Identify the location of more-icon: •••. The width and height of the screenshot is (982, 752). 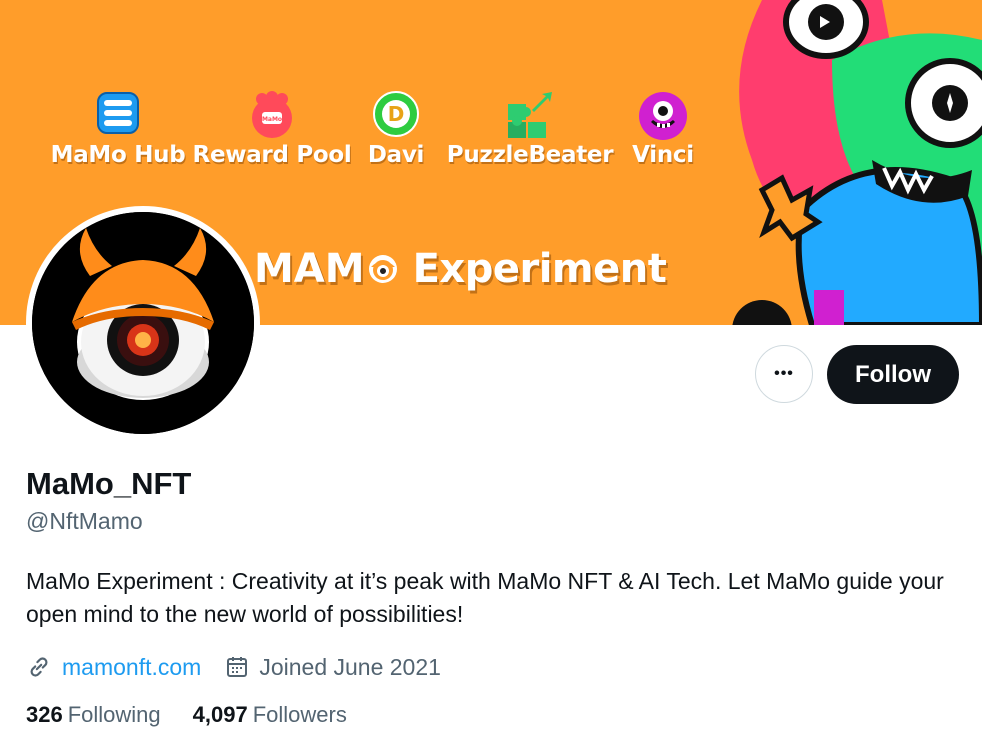
(784, 373).